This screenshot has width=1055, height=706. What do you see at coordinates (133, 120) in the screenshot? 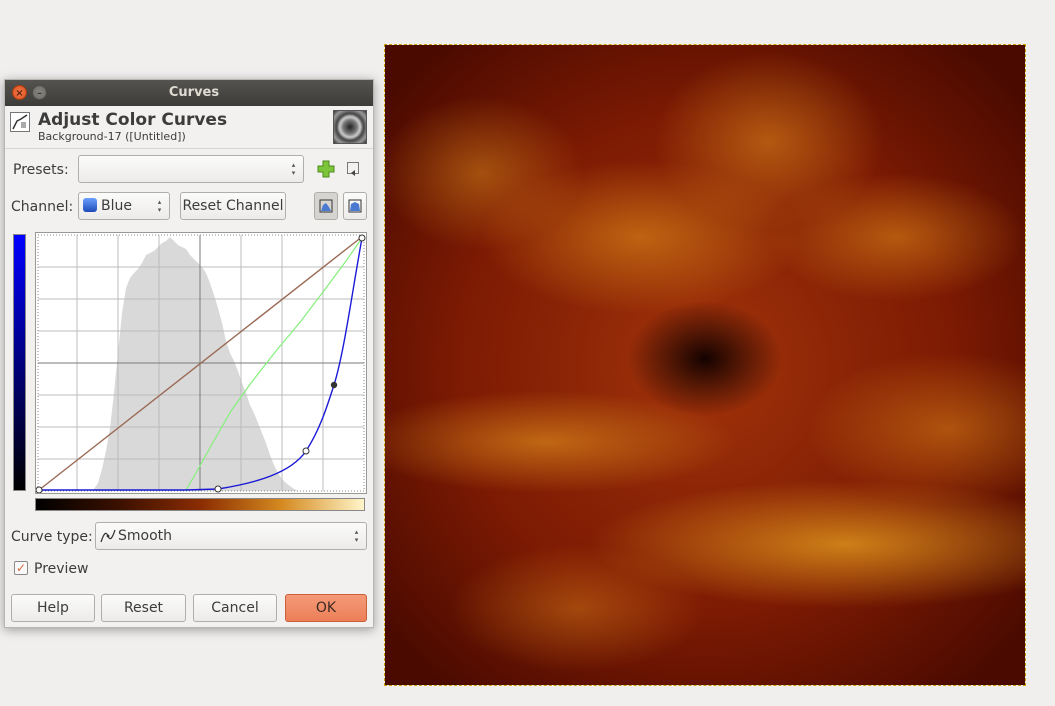
I see `header-title: Adjust Color Curves` at bounding box center [133, 120].